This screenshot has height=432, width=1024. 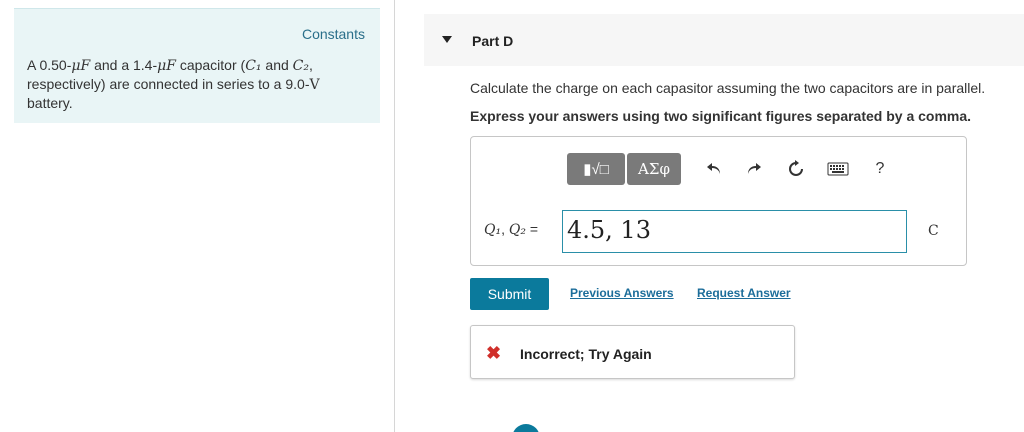 I want to click on reset-icon, so click(x=796, y=169).